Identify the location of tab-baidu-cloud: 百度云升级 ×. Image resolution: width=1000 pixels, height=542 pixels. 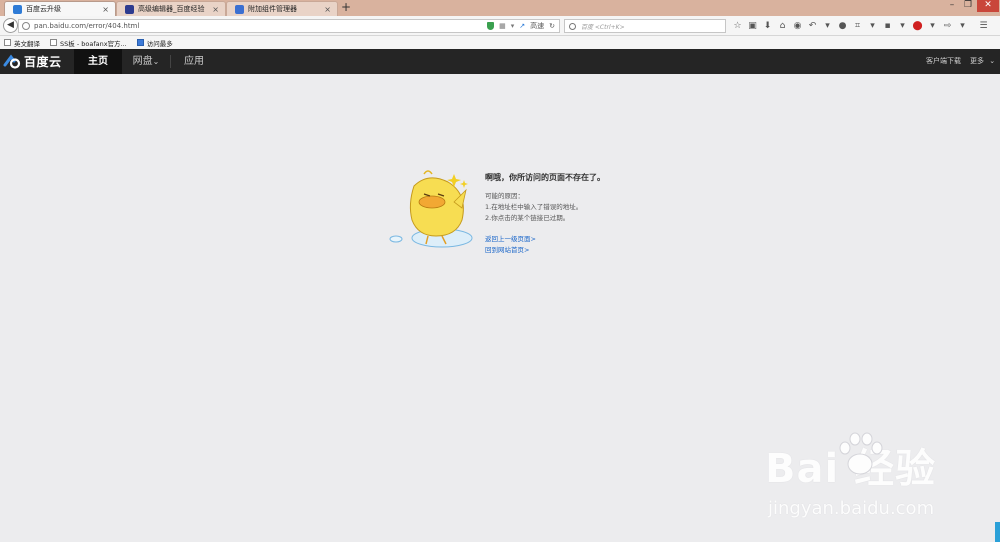
(60, 8).